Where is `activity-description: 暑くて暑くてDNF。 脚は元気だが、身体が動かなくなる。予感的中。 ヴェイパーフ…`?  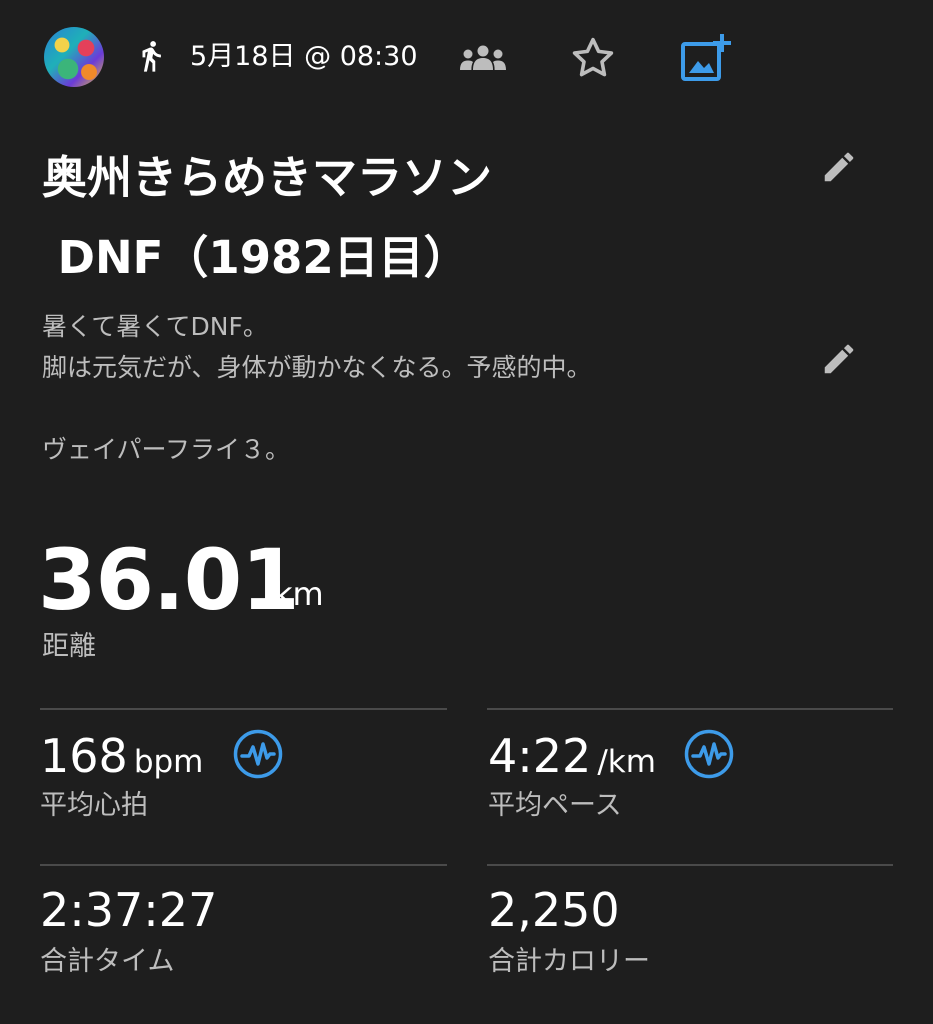 activity-description: 暑くて暑くてDNF。 脚は元気だが、身体が動かなくなる。予感的中。 ヴェイパーフ… is located at coordinates (422, 388).